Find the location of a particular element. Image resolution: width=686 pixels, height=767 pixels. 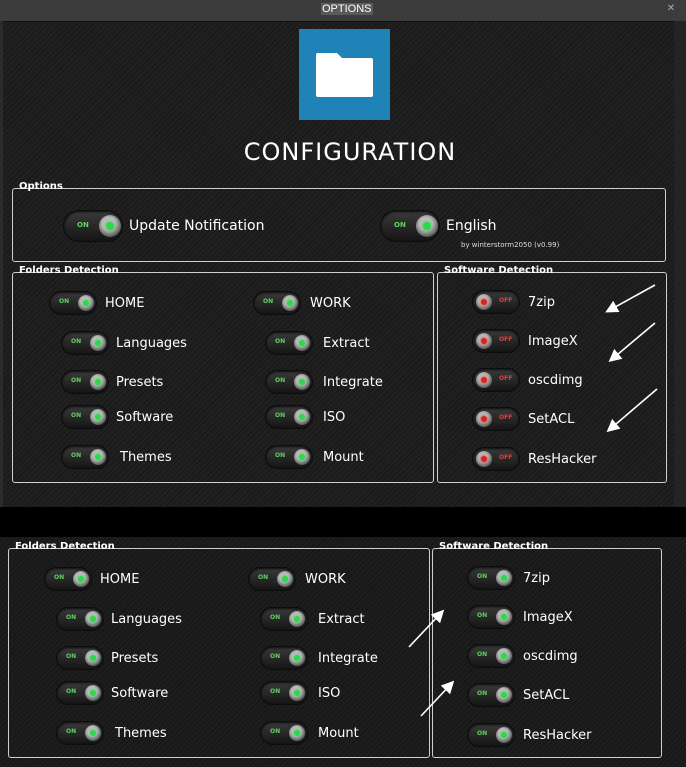

folder-after-iso-toggle: ON is located at coordinates (284, 693).